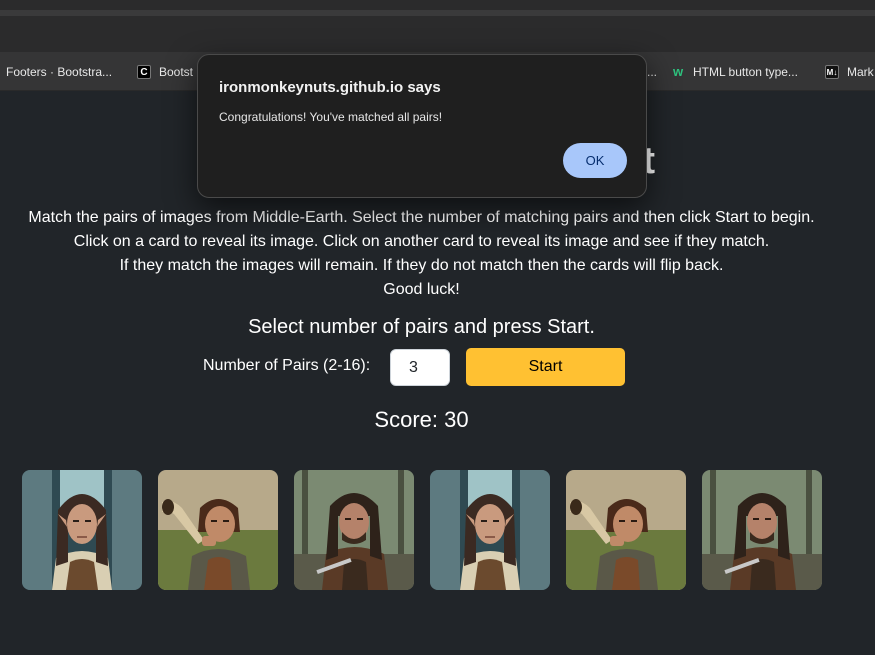 This screenshot has width=875, height=655. Describe the element at coordinates (595, 160) in the screenshot. I see `ok-button: OK` at that location.